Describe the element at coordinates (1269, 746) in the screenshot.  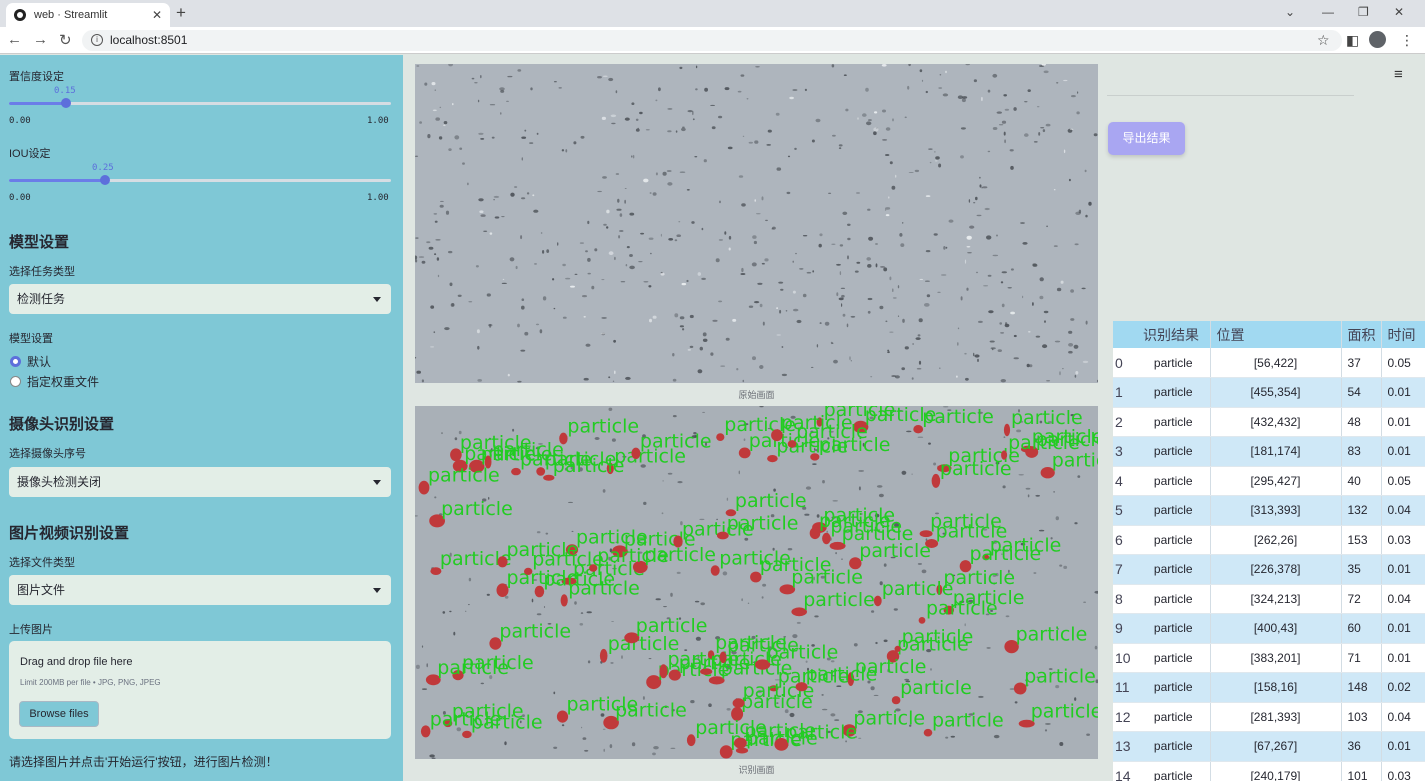
I see `table-row: 13 particle [67,267] 36 0.01` at that location.